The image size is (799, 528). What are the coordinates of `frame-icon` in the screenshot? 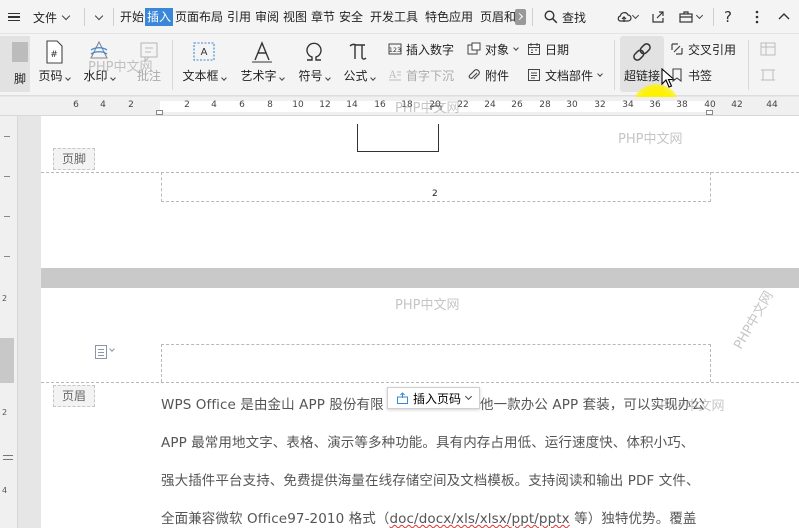 It's located at (768, 75).